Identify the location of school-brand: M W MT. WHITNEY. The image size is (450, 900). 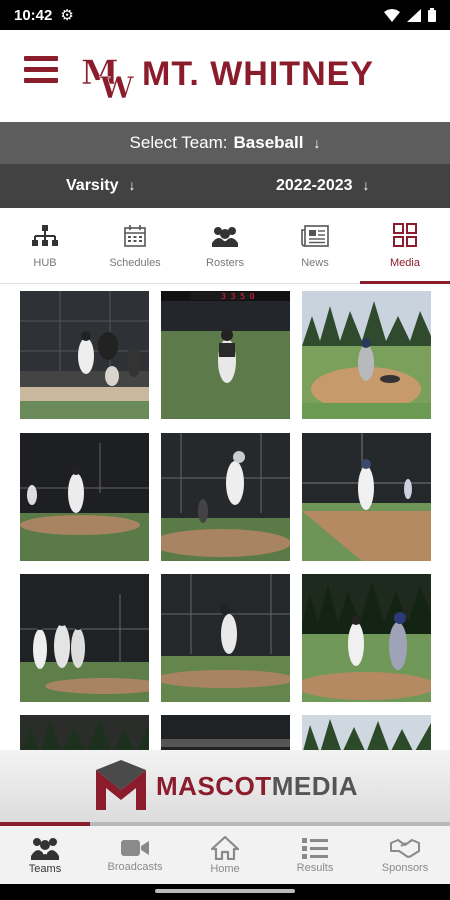
(227, 74).